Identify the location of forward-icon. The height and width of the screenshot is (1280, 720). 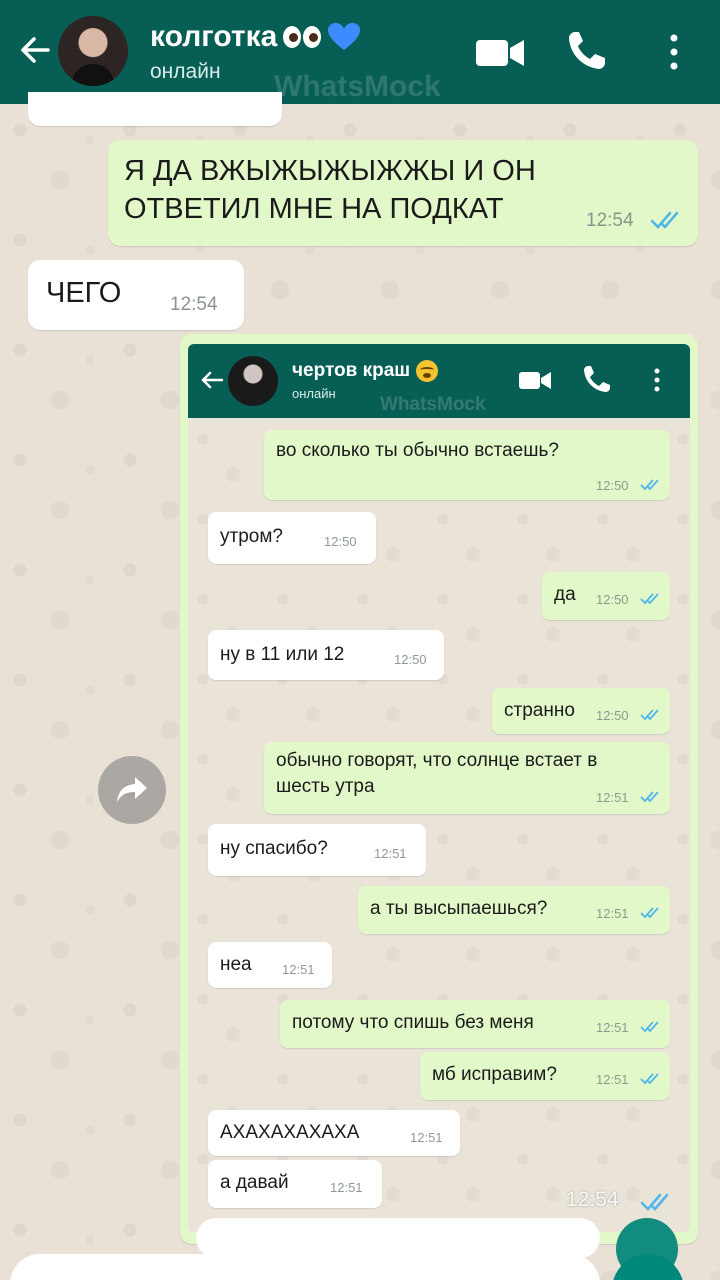
(132, 789).